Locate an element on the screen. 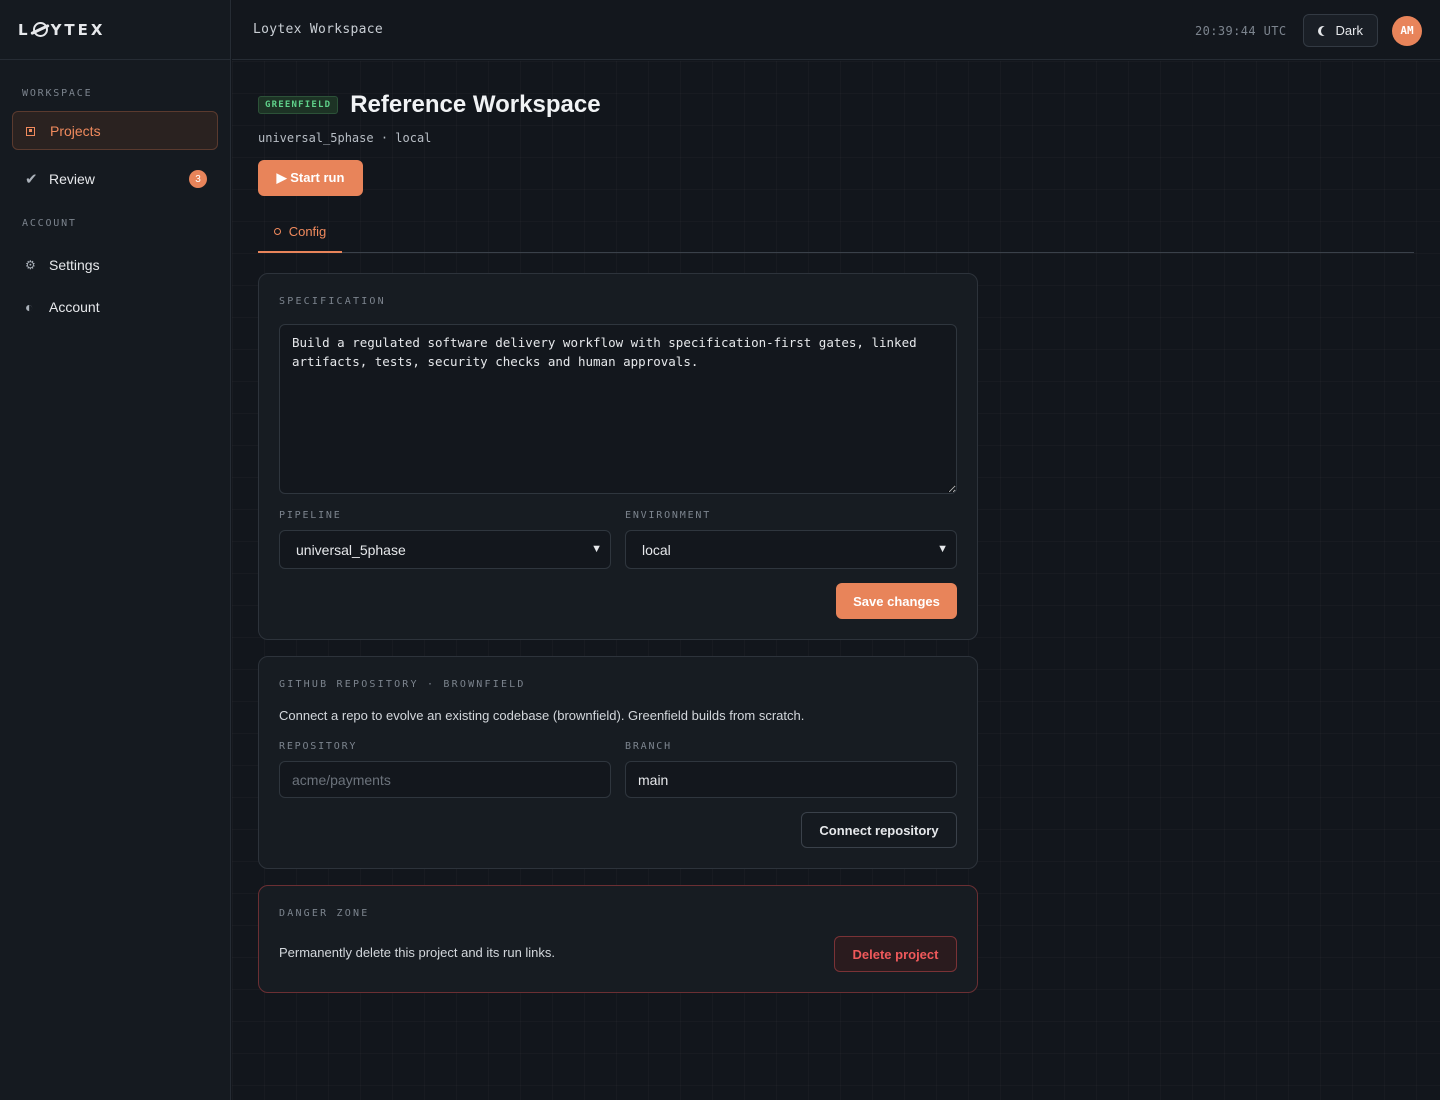 Image resolution: width=1440 pixels, height=1100 pixels. pipeline-value: universal_5phase is located at coordinates (351, 549).